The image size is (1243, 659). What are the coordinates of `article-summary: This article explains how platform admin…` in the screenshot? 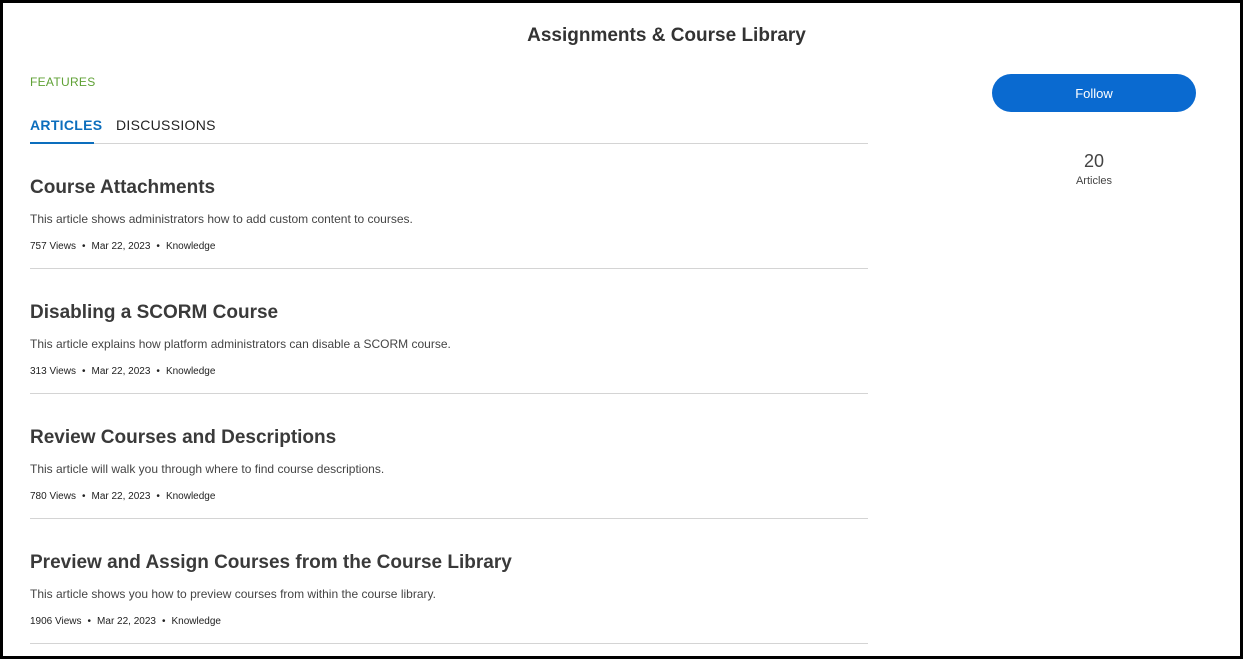 It's located at (240, 344).